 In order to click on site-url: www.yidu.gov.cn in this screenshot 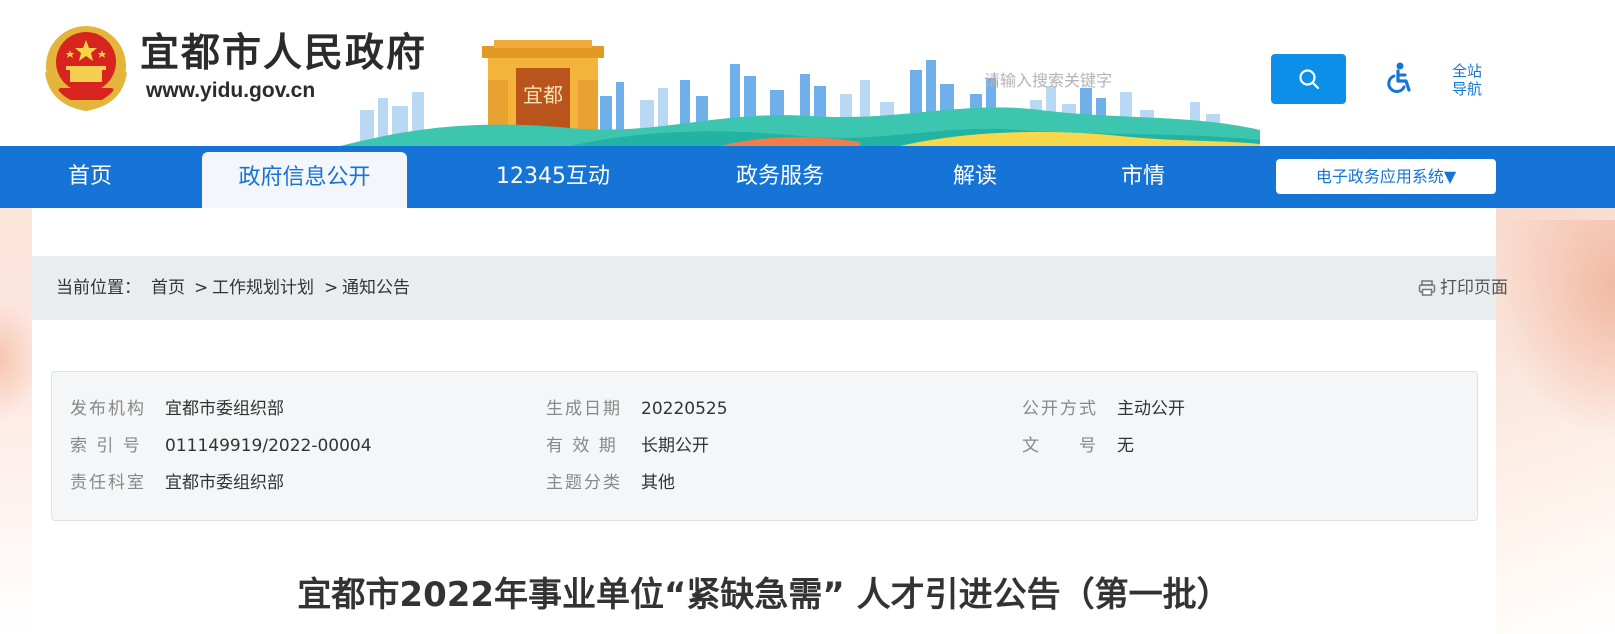, I will do `click(231, 90)`.